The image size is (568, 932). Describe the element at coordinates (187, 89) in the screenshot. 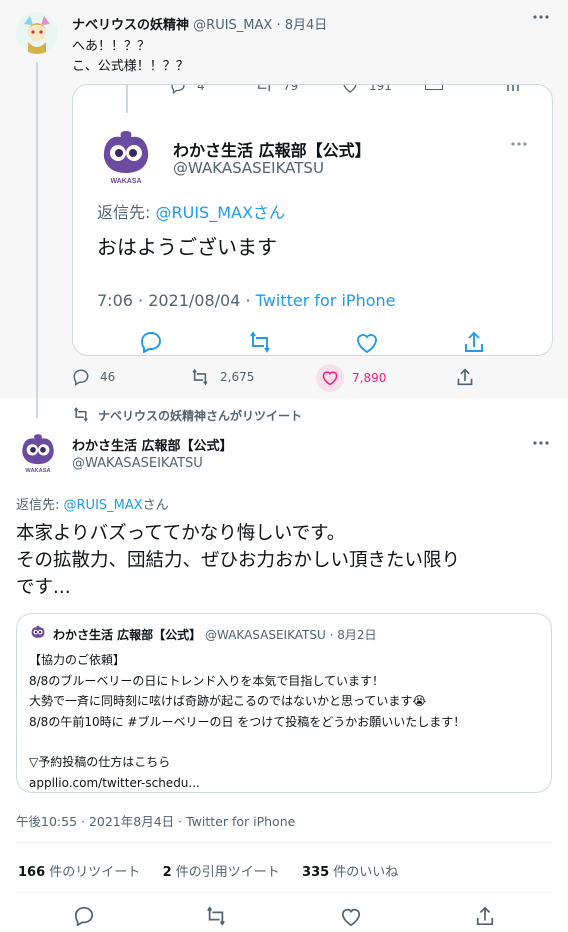

I see `cutoff-reply-action: 4` at that location.